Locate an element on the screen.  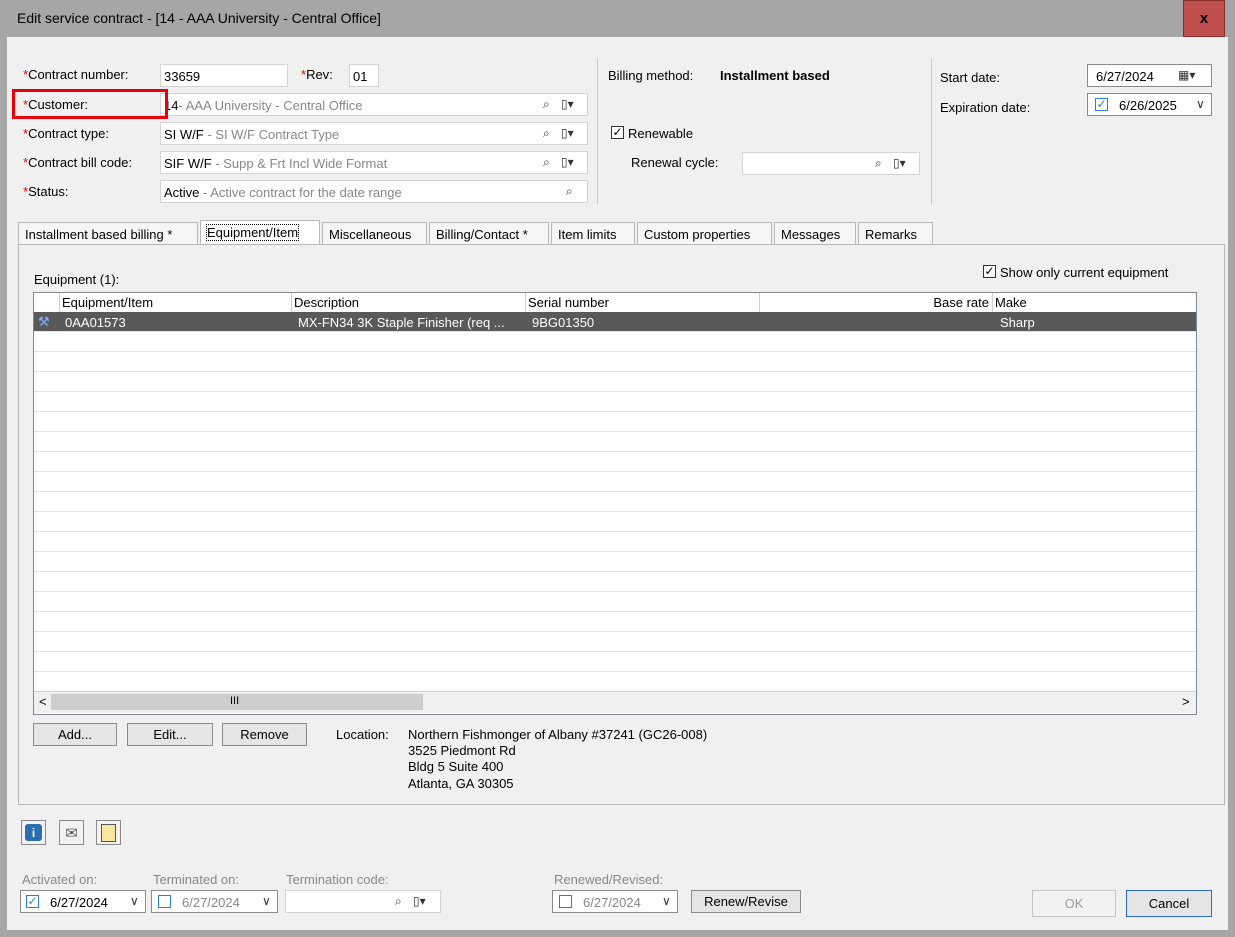
rev-label: *Rev: is located at coordinates (317, 74).